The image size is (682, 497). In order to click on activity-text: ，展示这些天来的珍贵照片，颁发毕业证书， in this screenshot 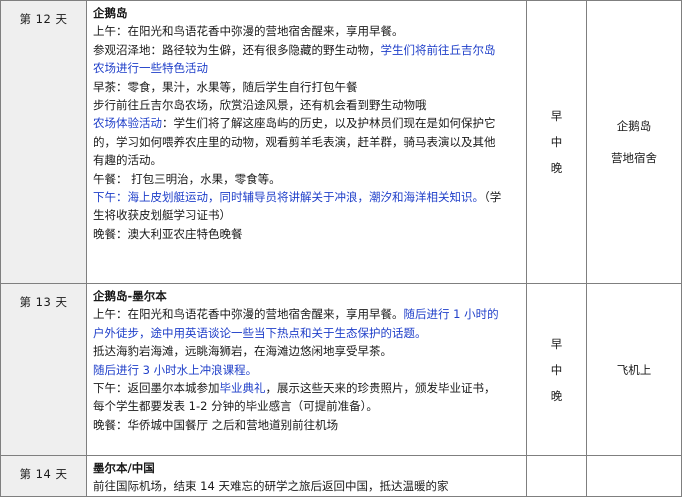, I will do `click(380, 388)`.